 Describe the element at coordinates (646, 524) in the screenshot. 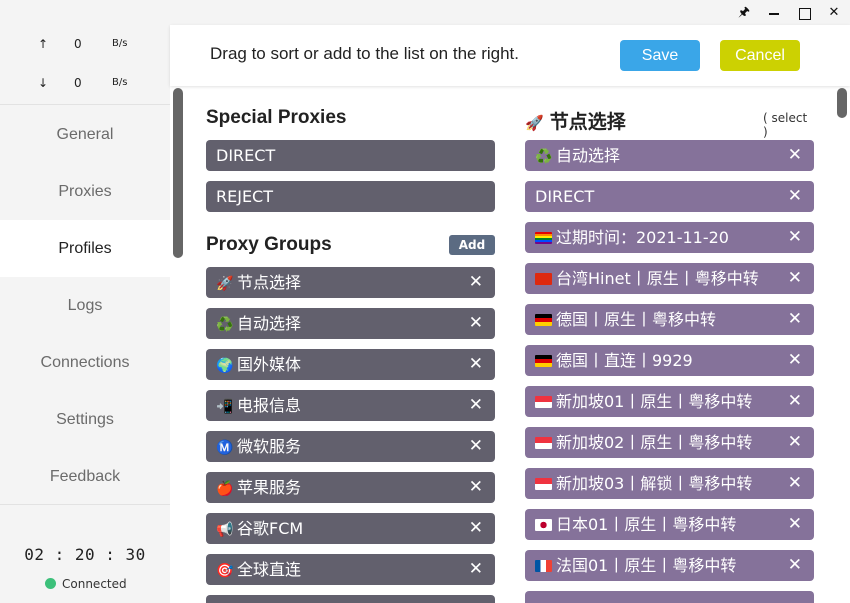

I see `member-label: 日本01丨原生丨粤移中转` at that location.